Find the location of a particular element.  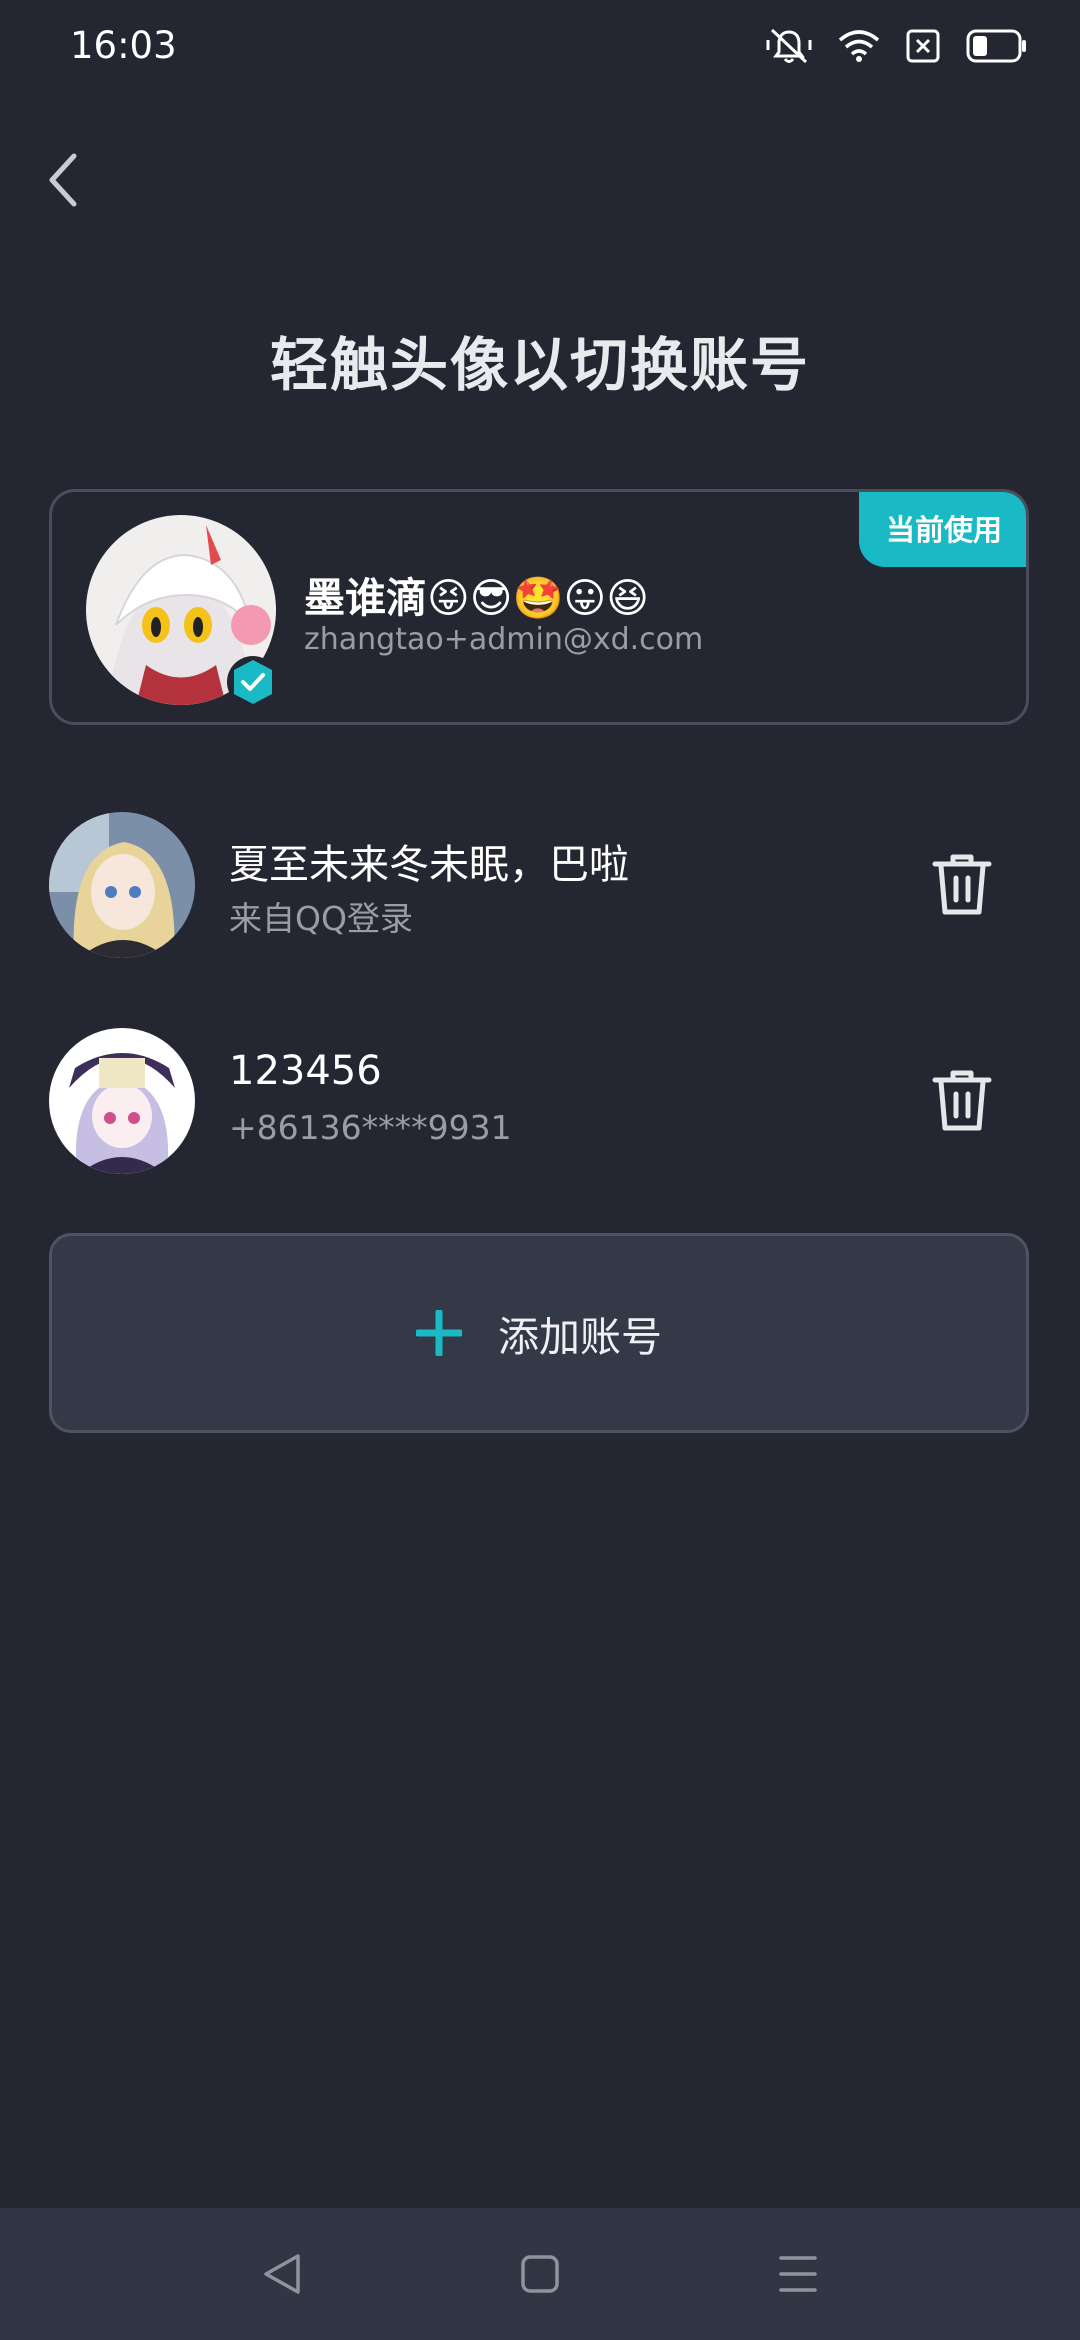

add-account-label: 添加账号 is located at coordinates (580, 1337).